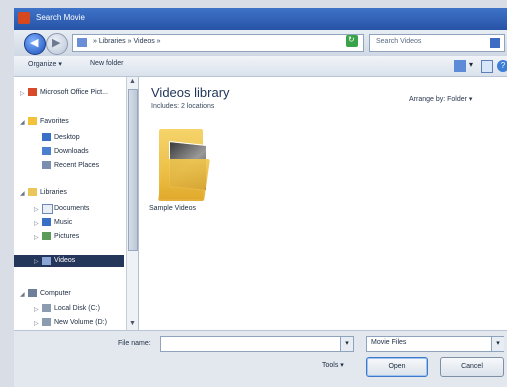  Describe the element at coordinates (260, 66) in the screenshot. I see `command-toolbar: Organize ▾ New folder ▾ ?` at that location.